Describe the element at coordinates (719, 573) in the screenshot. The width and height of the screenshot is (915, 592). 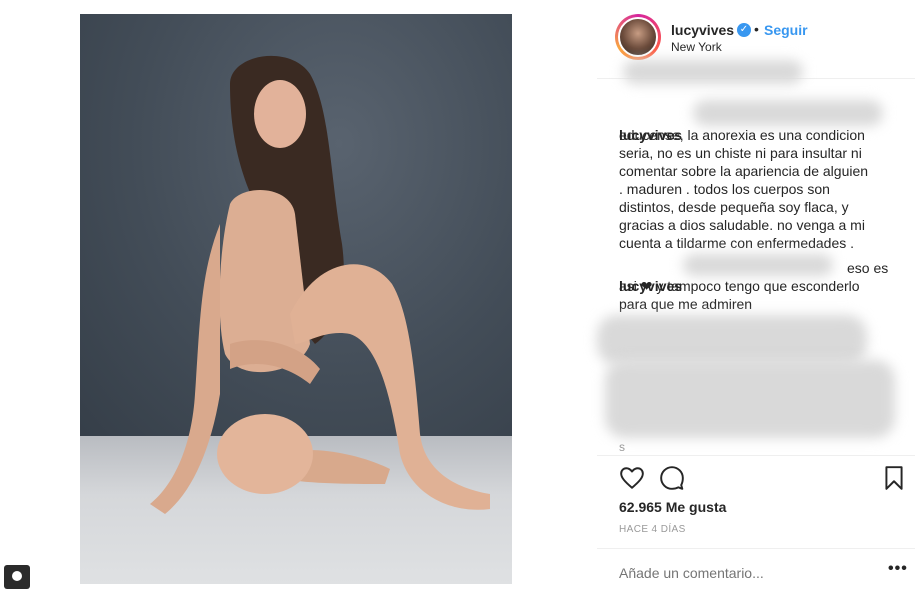
I see `add-comment-input` at that location.